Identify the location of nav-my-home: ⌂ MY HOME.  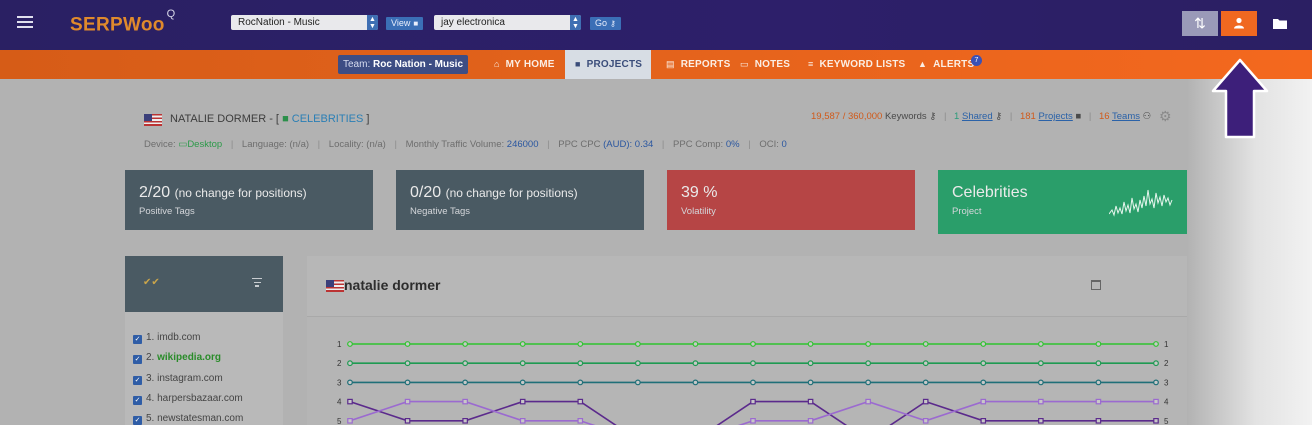
(524, 64).